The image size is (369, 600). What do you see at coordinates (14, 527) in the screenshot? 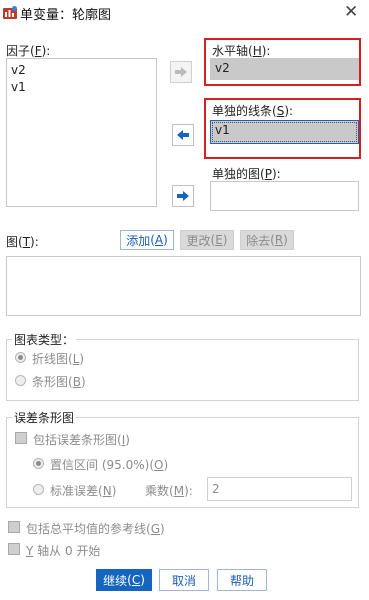
I see `grand-mean-checkbox` at bounding box center [14, 527].